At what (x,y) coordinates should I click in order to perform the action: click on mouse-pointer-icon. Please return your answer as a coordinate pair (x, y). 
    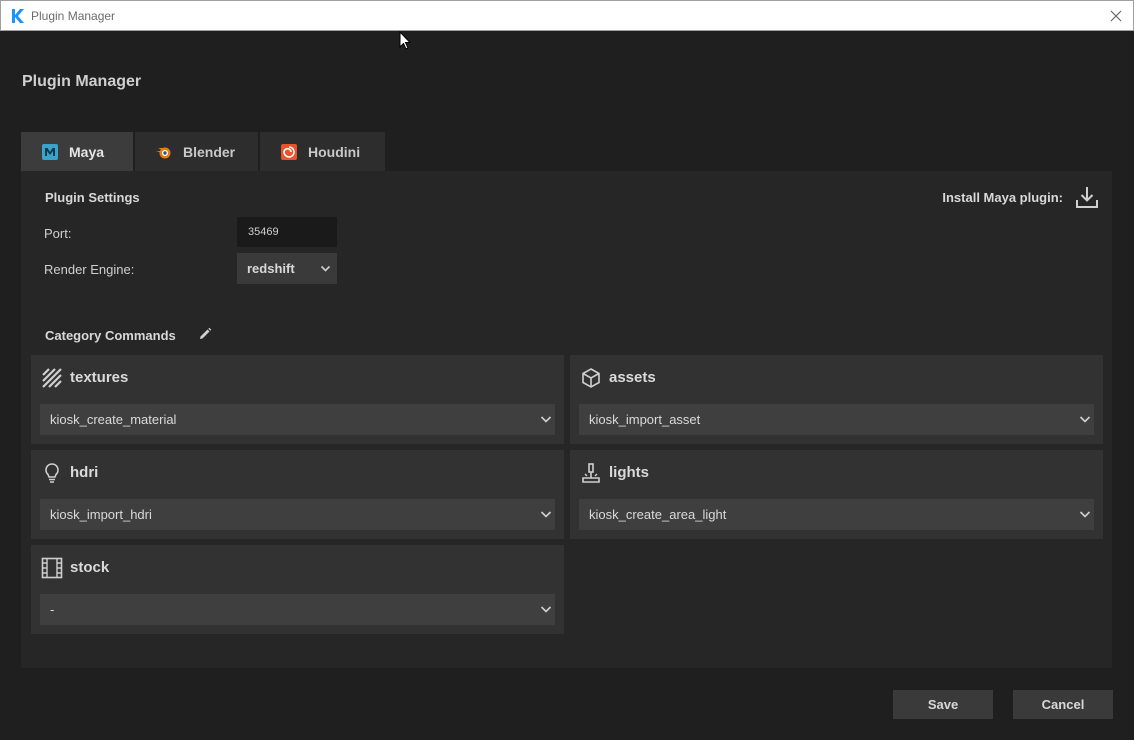
    Looking at the image, I should click on (405, 40).